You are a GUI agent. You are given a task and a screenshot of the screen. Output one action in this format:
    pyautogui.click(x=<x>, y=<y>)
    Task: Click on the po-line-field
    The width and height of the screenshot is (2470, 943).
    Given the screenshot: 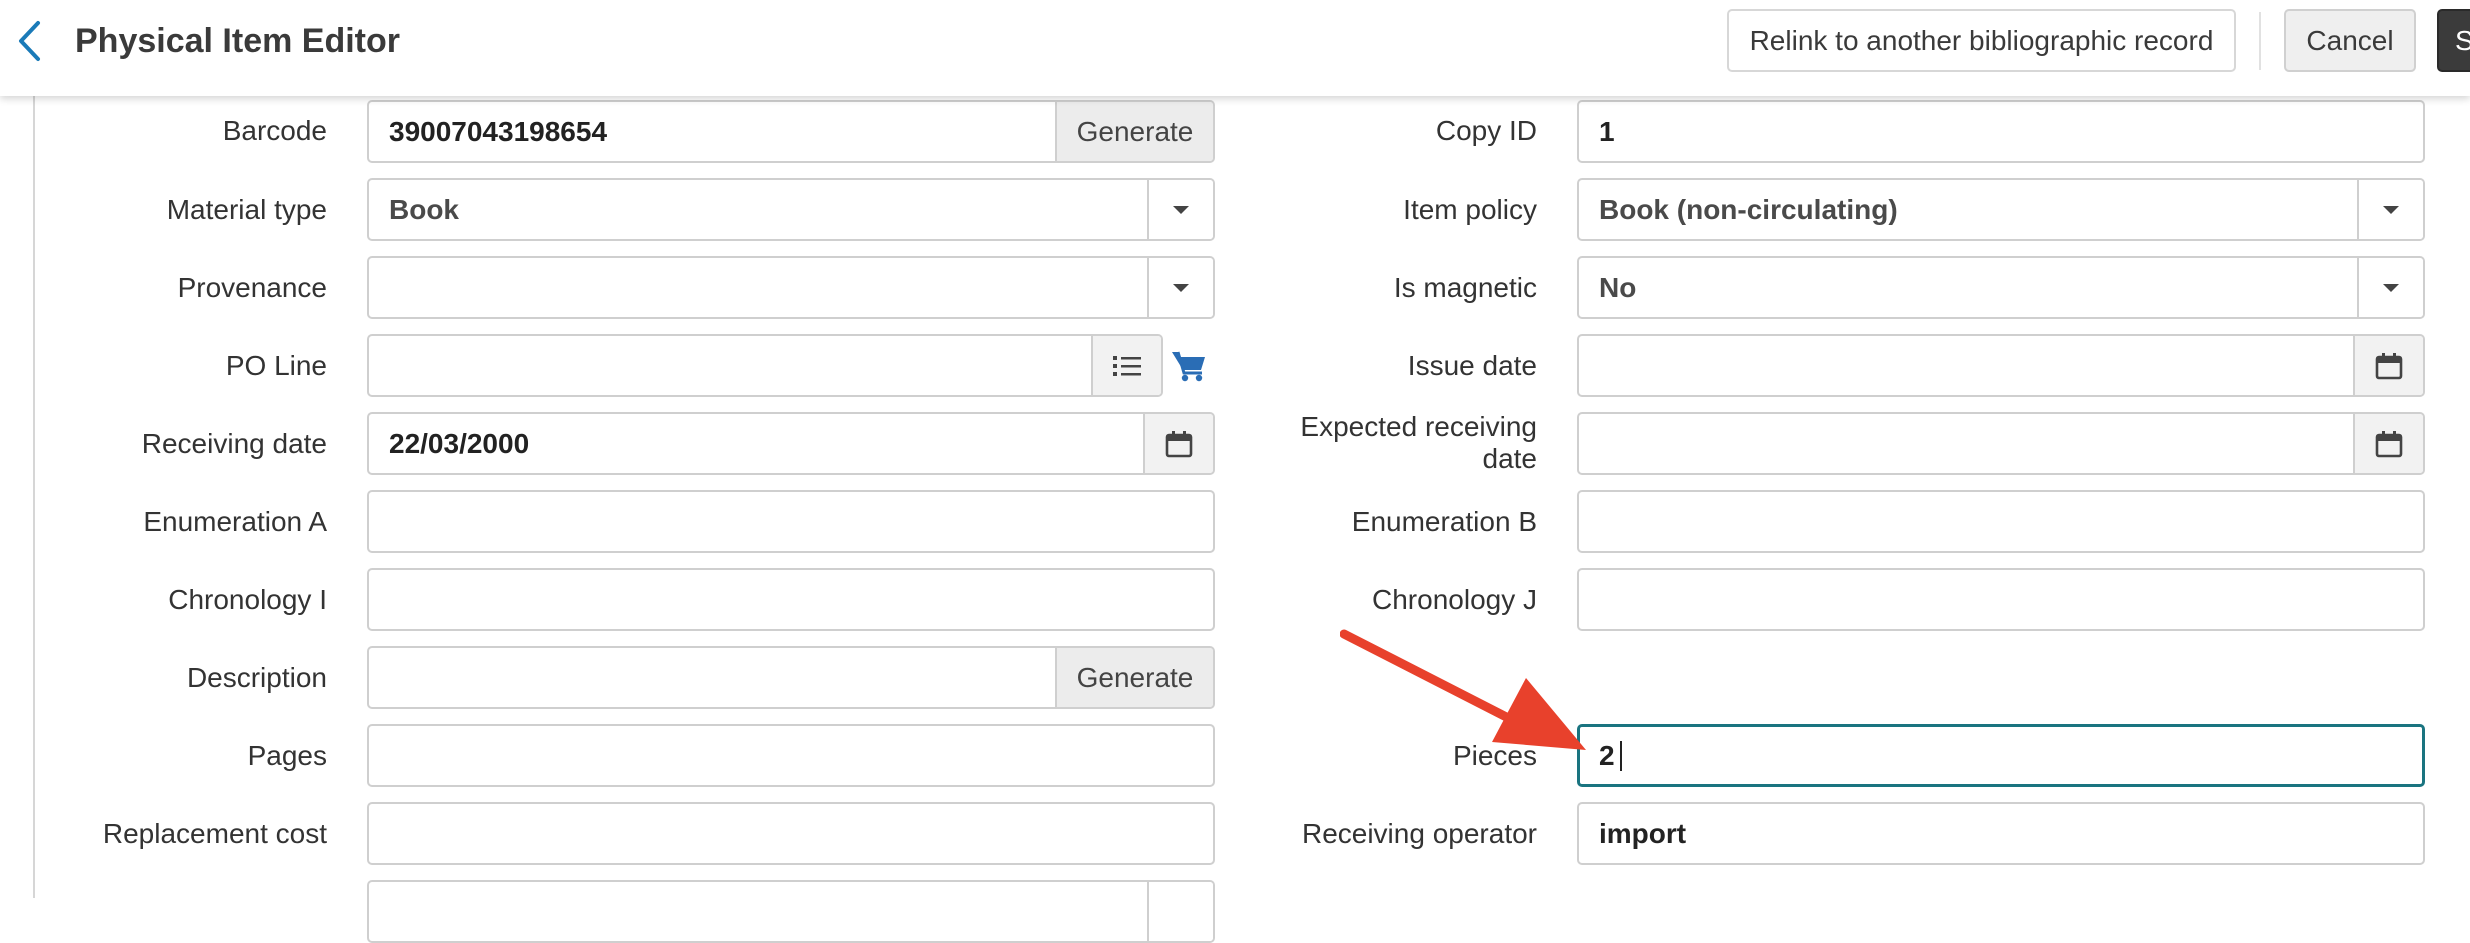 What is the action you would take?
    pyautogui.click(x=765, y=365)
    